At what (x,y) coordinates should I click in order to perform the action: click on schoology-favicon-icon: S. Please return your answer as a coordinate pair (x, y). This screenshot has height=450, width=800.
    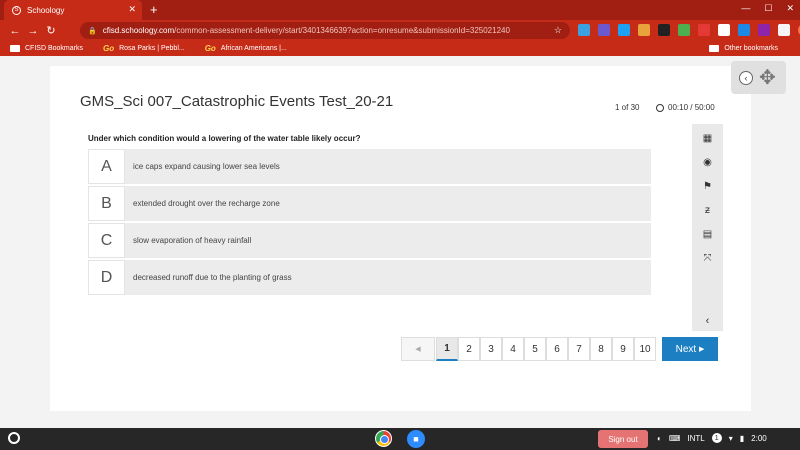
    Looking at the image, I should click on (16, 10).